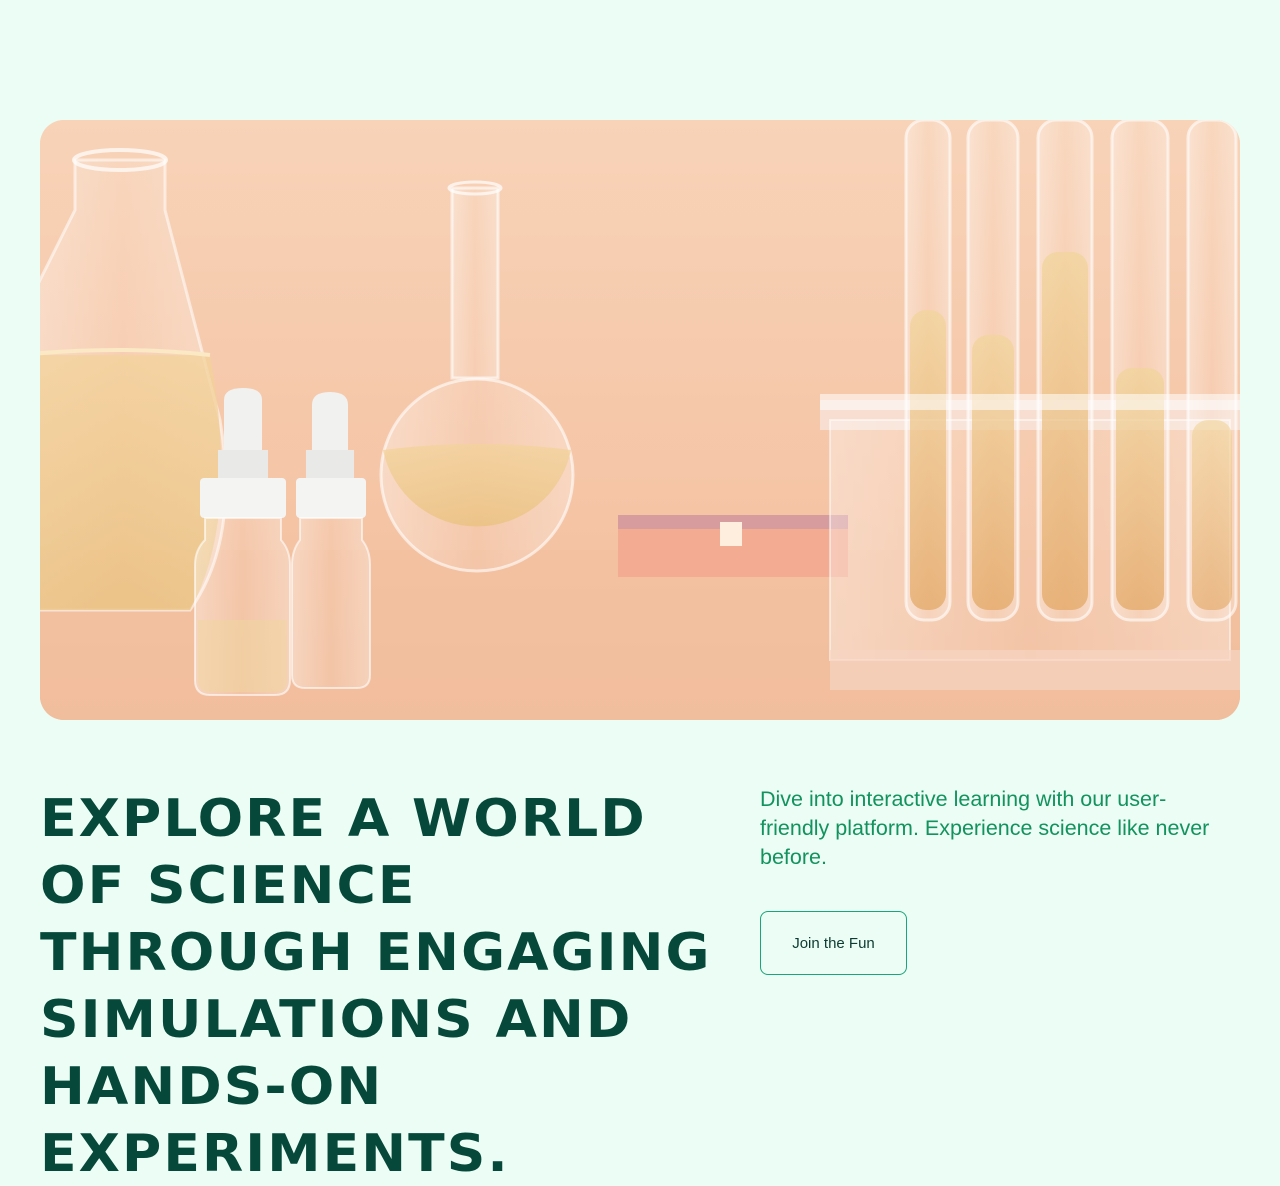  Describe the element at coordinates (833, 943) in the screenshot. I see `join-the-fun-button: Join the Fun` at that location.